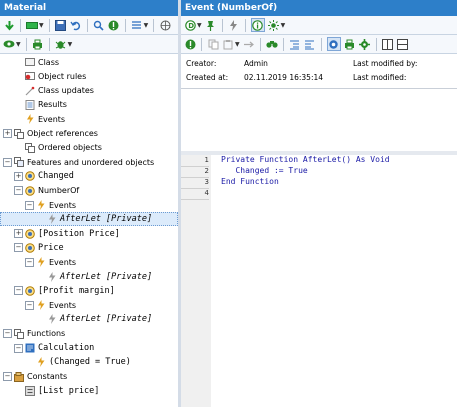 The image size is (457, 407). What do you see at coordinates (89, 162) in the screenshot?
I see `tree-node: − Features and unordered objects` at bounding box center [89, 162].